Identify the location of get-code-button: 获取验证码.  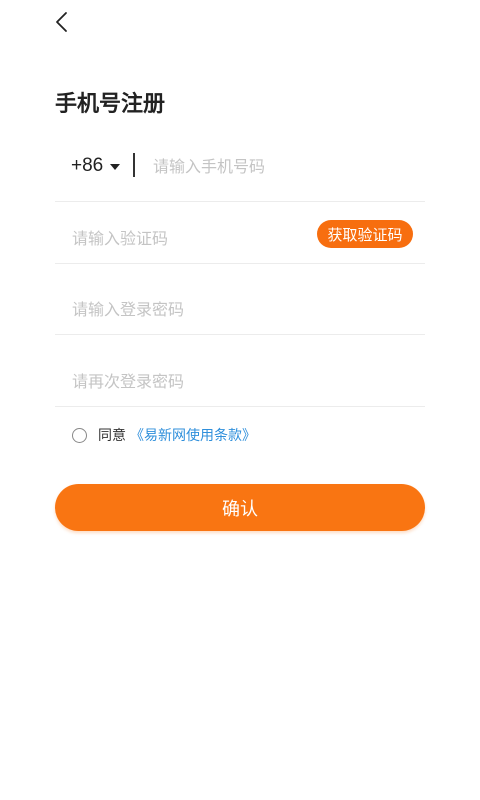
(365, 234).